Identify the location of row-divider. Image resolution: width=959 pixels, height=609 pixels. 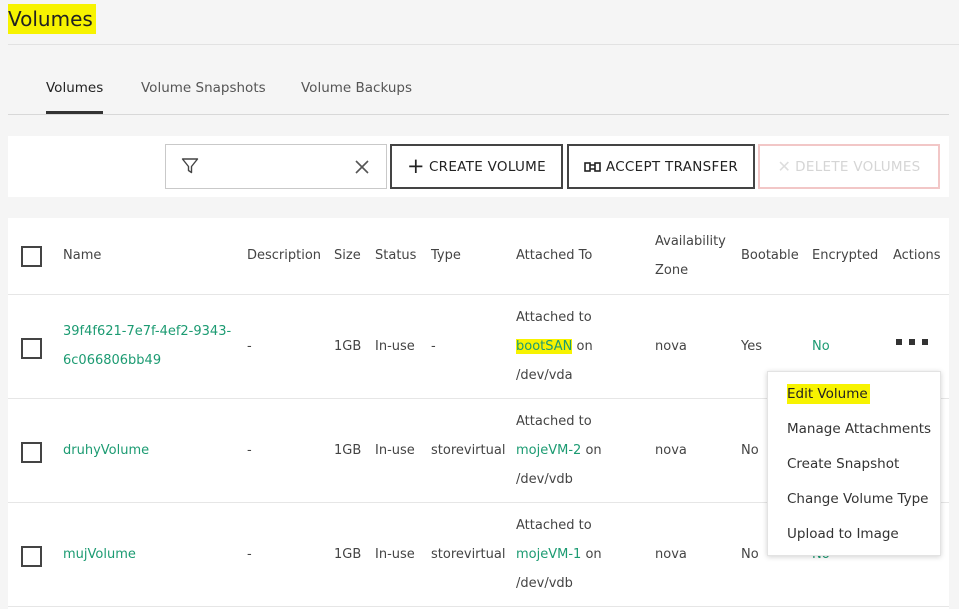
(478, 606).